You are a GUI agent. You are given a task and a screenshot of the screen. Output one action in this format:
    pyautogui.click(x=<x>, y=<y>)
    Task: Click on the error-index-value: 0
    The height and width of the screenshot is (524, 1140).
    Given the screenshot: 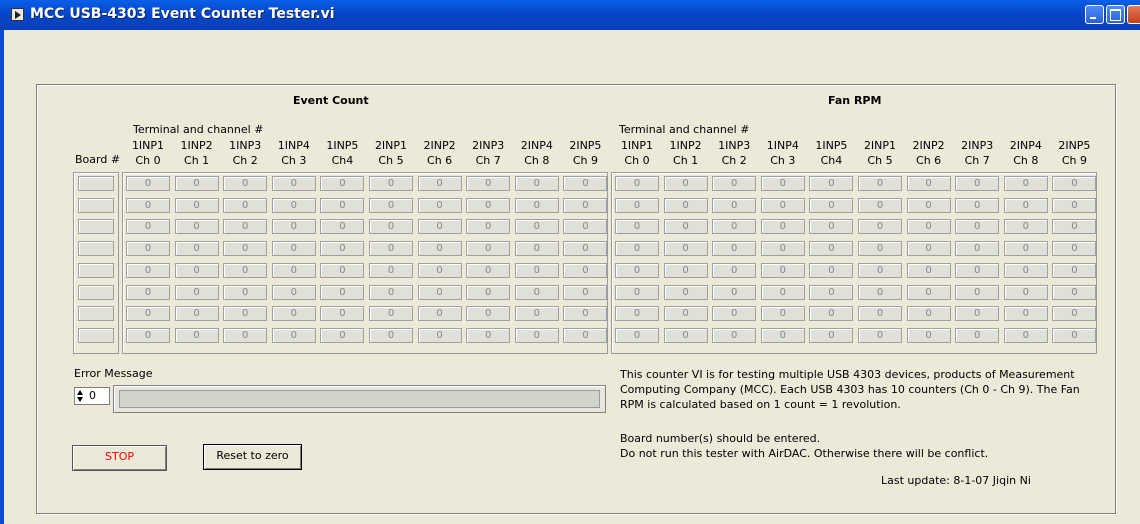 What is the action you would take?
    pyautogui.click(x=92, y=395)
    